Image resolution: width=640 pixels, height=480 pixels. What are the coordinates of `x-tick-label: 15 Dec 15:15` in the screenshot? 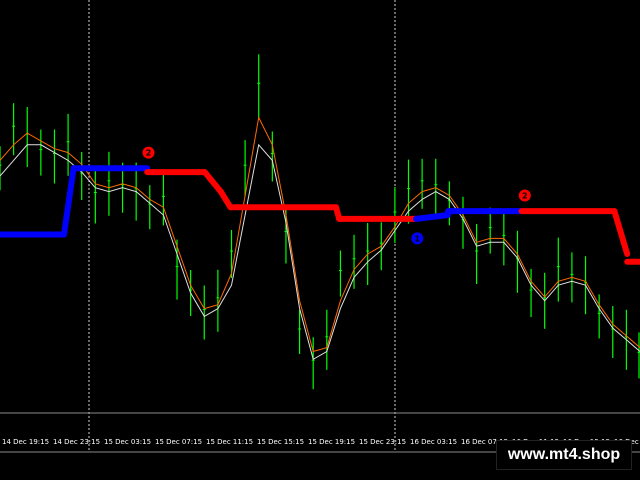 It's located at (280, 442).